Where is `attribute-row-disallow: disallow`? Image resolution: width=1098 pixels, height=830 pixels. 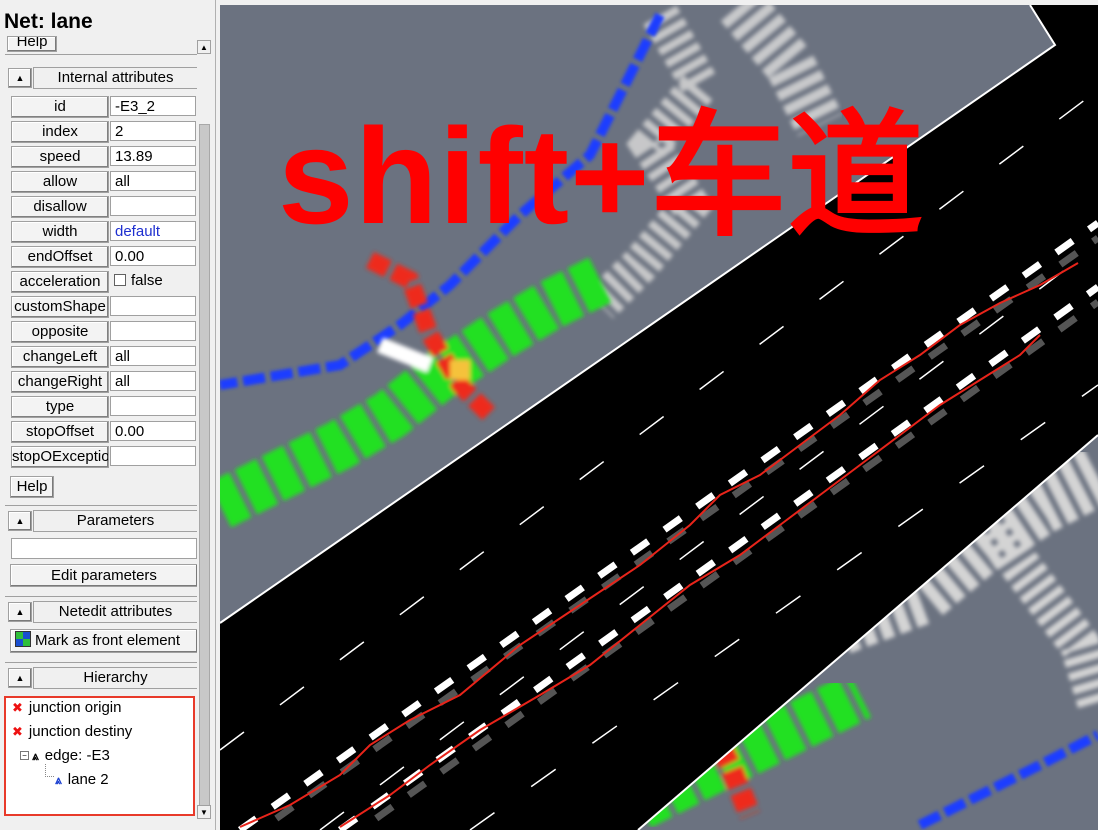
attribute-row-disallow: disallow is located at coordinates (104, 207).